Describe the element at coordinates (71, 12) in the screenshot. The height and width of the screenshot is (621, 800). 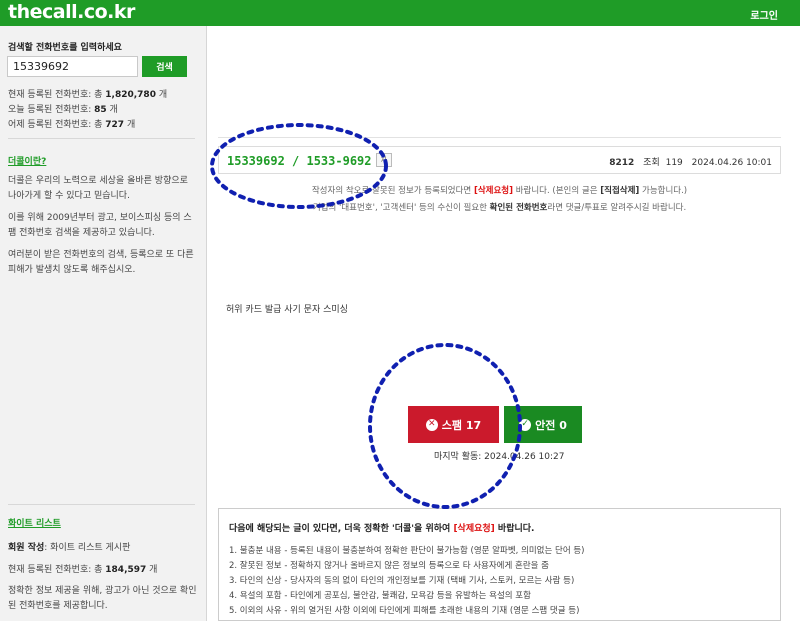
I see `site-logo: thecall.co.kr` at that location.